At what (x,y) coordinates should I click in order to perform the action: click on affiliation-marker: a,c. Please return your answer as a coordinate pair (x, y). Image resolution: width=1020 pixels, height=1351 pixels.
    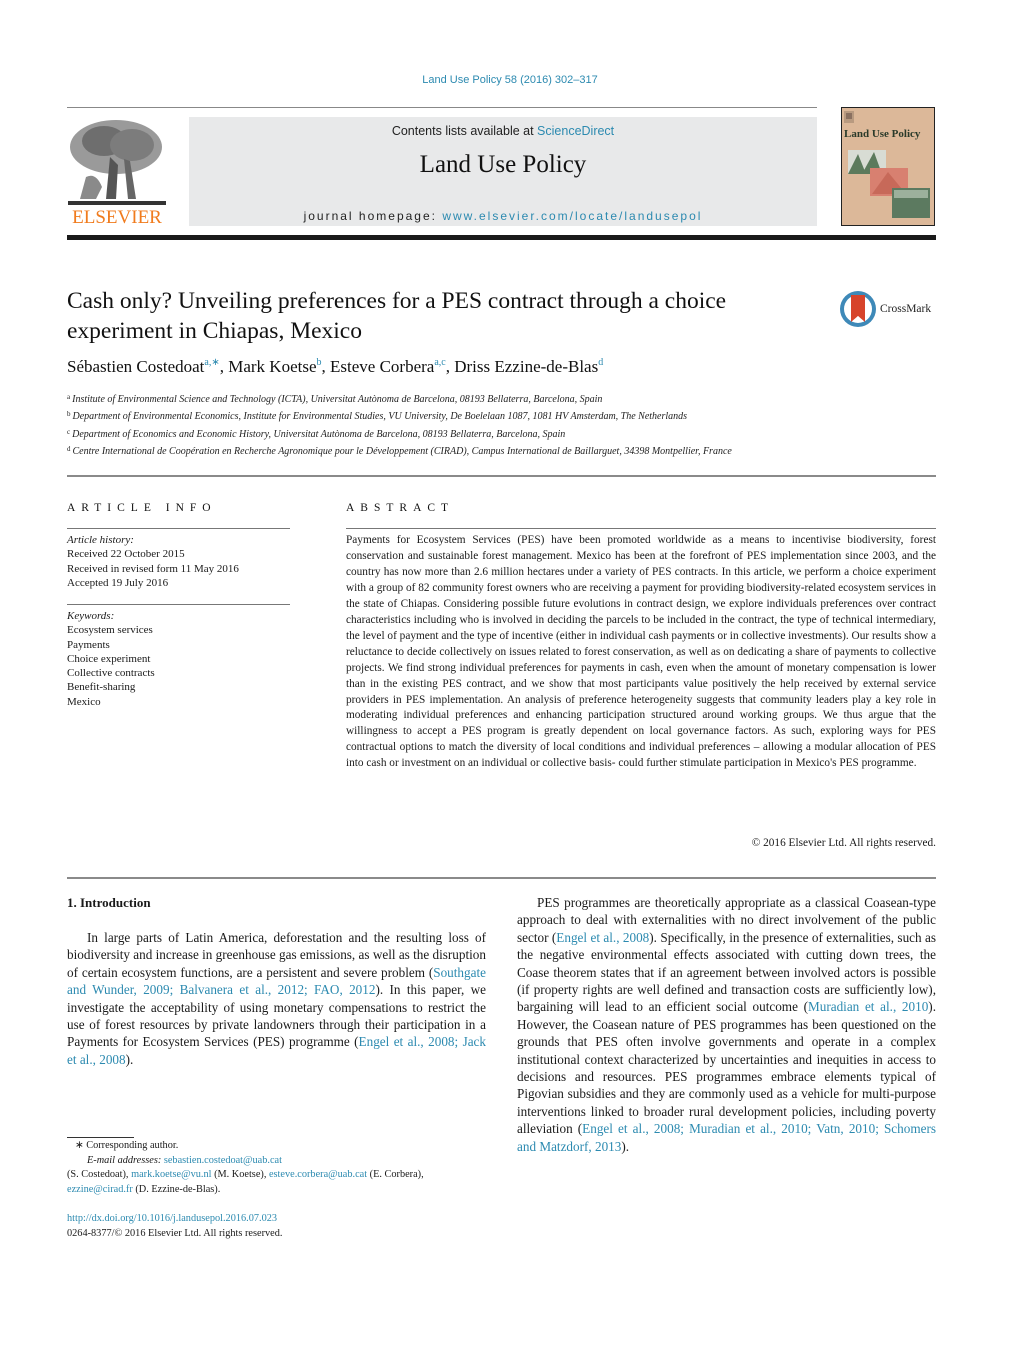
    Looking at the image, I should click on (439, 362).